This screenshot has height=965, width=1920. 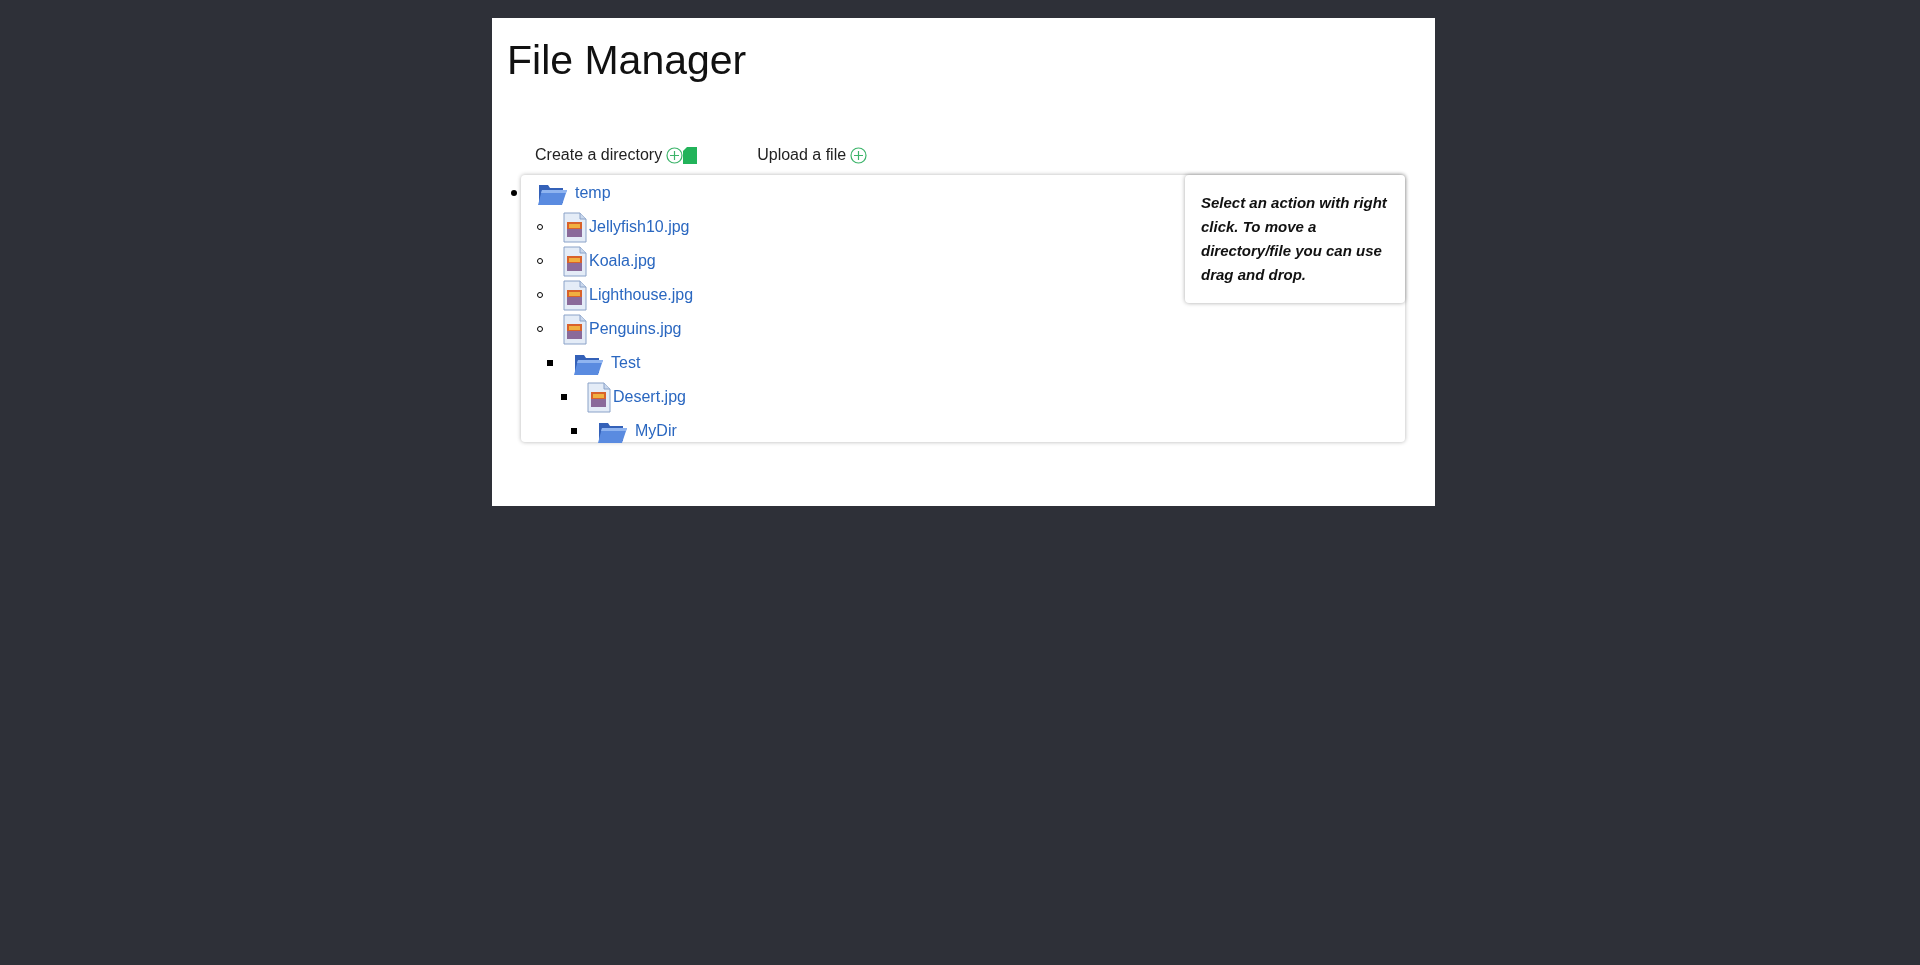 What do you see at coordinates (626, 363) in the screenshot?
I see `folder-link: Test` at bounding box center [626, 363].